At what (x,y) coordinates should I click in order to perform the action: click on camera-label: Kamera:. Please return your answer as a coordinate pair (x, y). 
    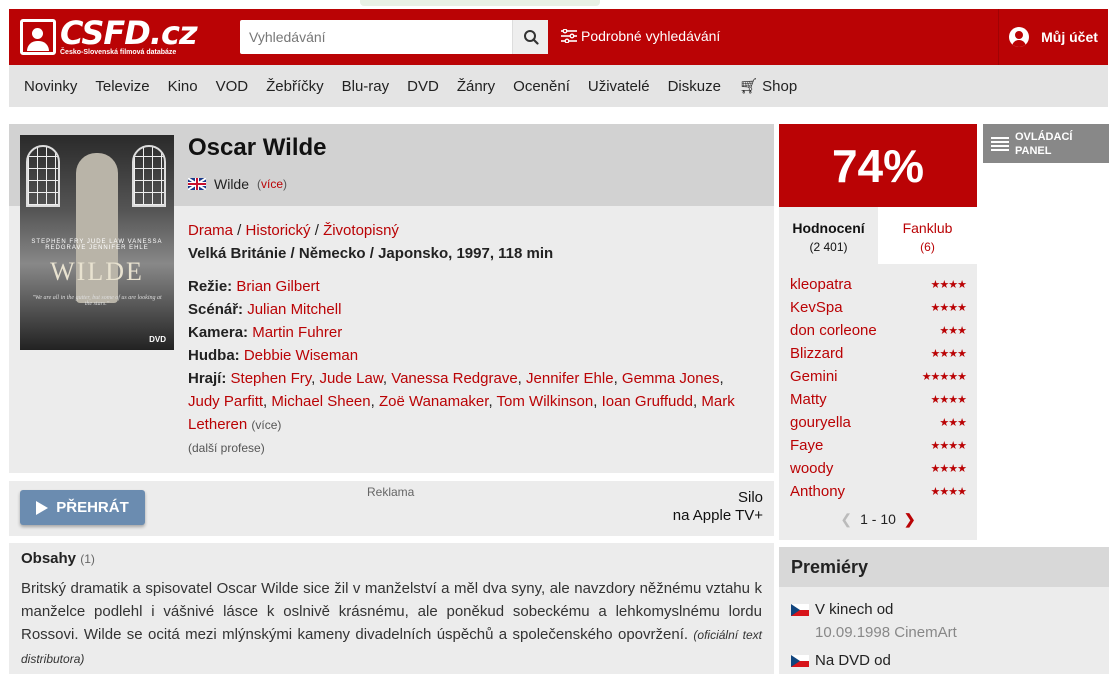
    Looking at the image, I should click on (218, 332).